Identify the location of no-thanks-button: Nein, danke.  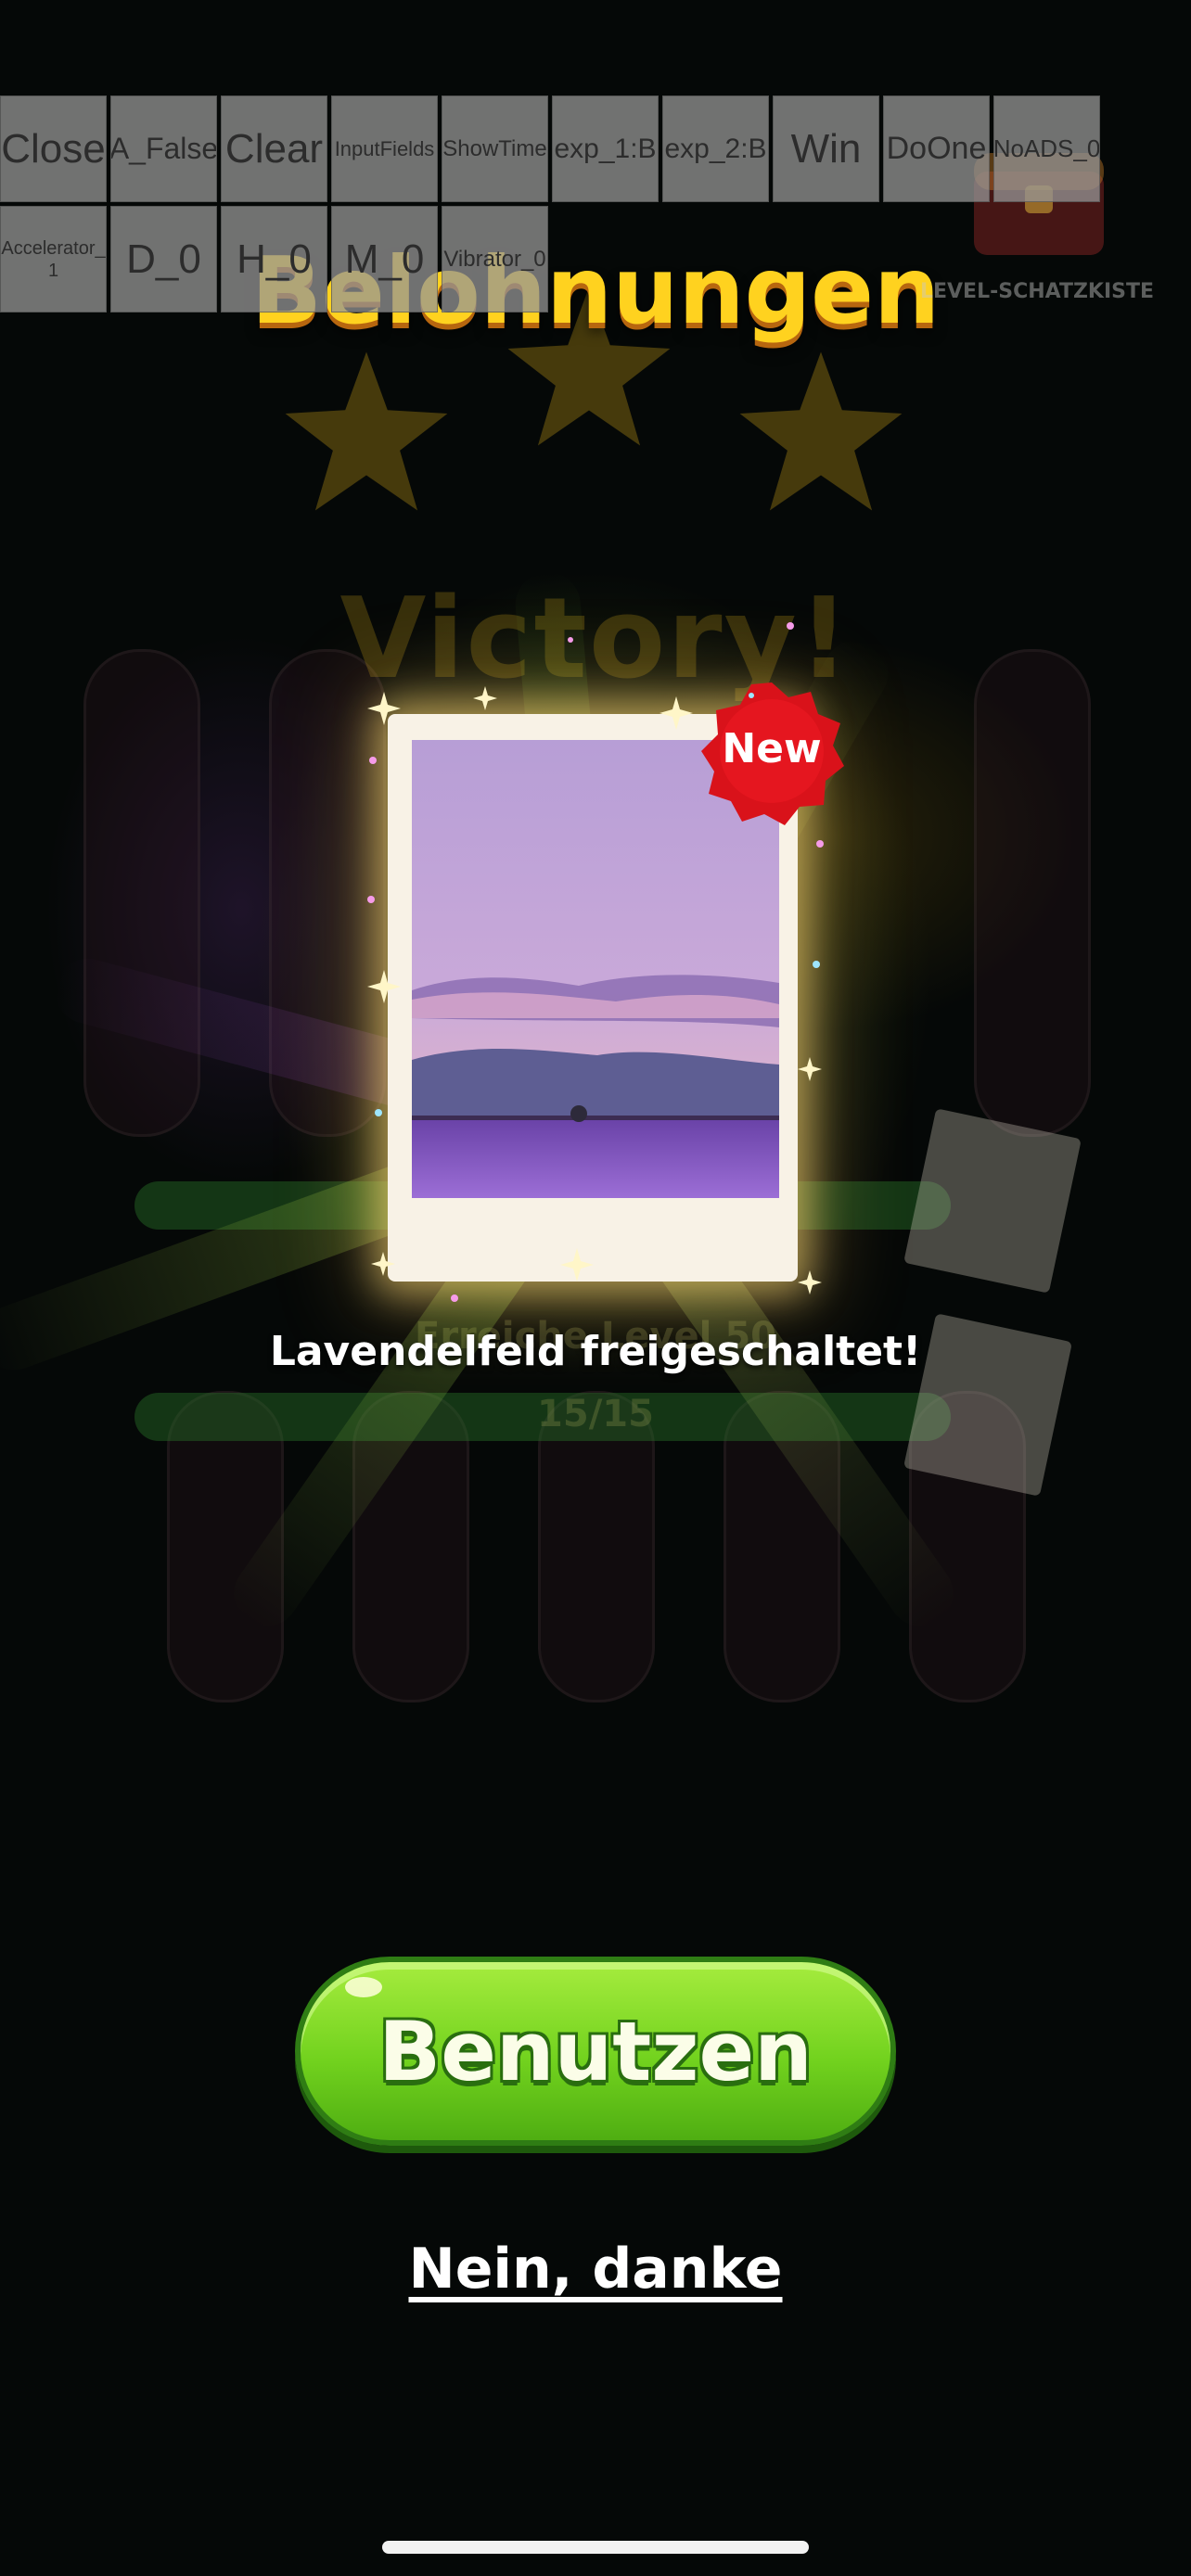
(595, 2270).